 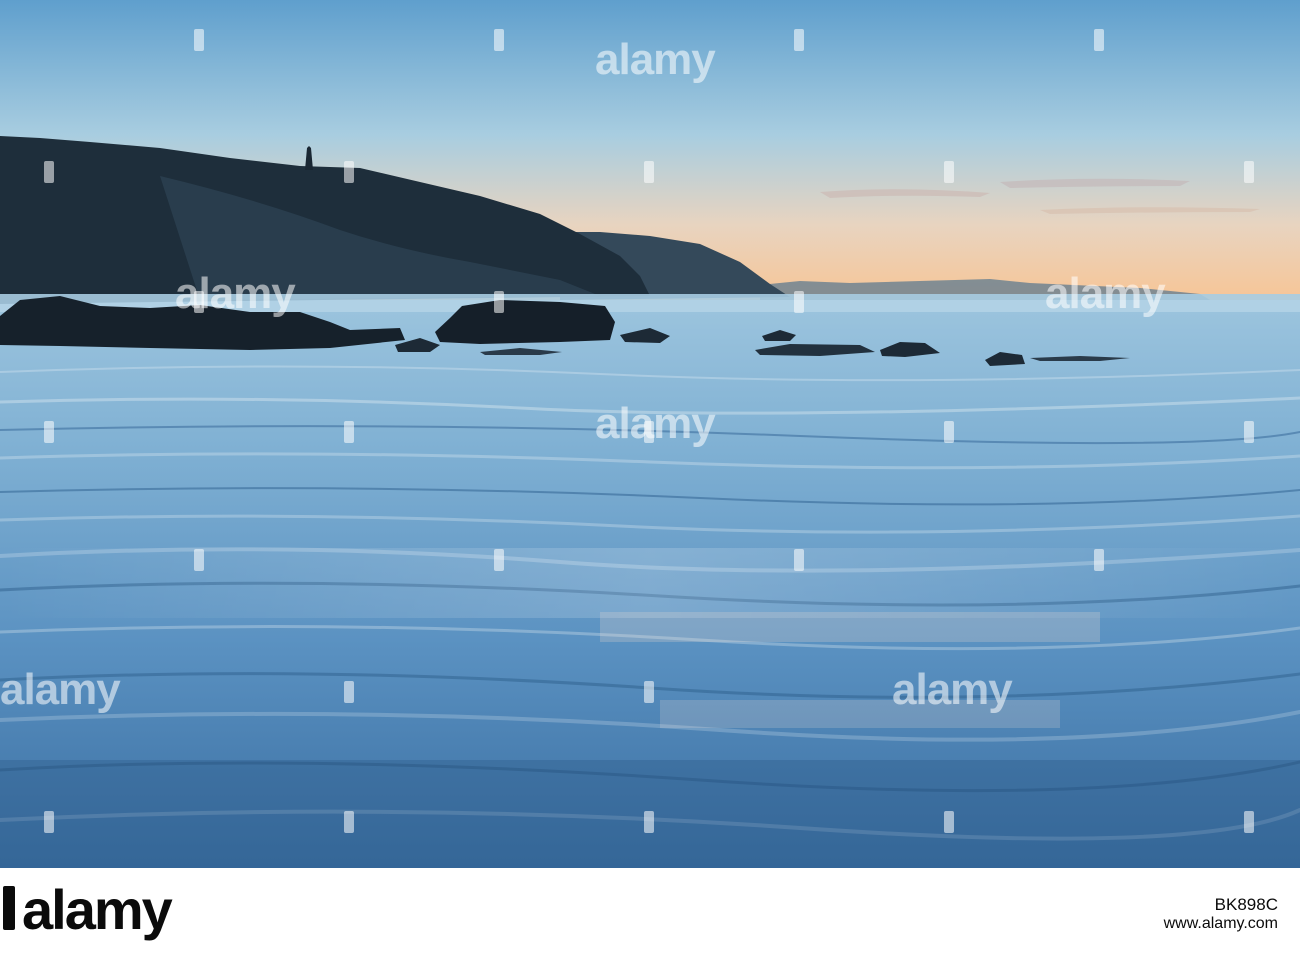 I want to click on water-sheen, so click(x=850, y=627).